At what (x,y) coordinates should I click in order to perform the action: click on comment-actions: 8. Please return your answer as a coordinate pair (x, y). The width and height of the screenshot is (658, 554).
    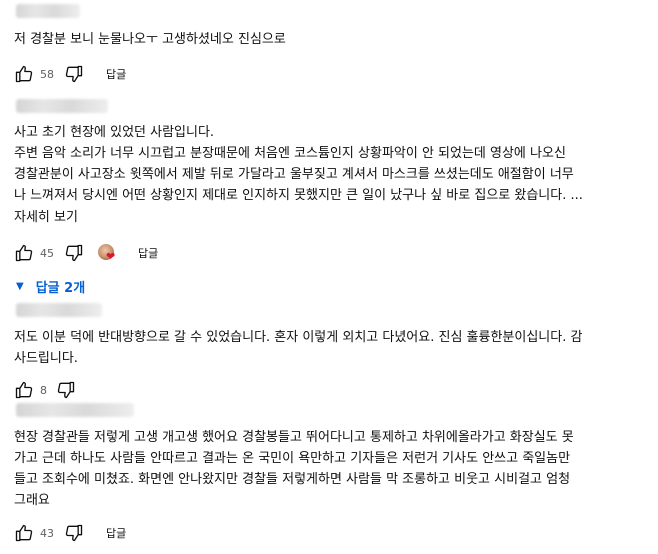
    Looking at the image, I should click on (332, 390).